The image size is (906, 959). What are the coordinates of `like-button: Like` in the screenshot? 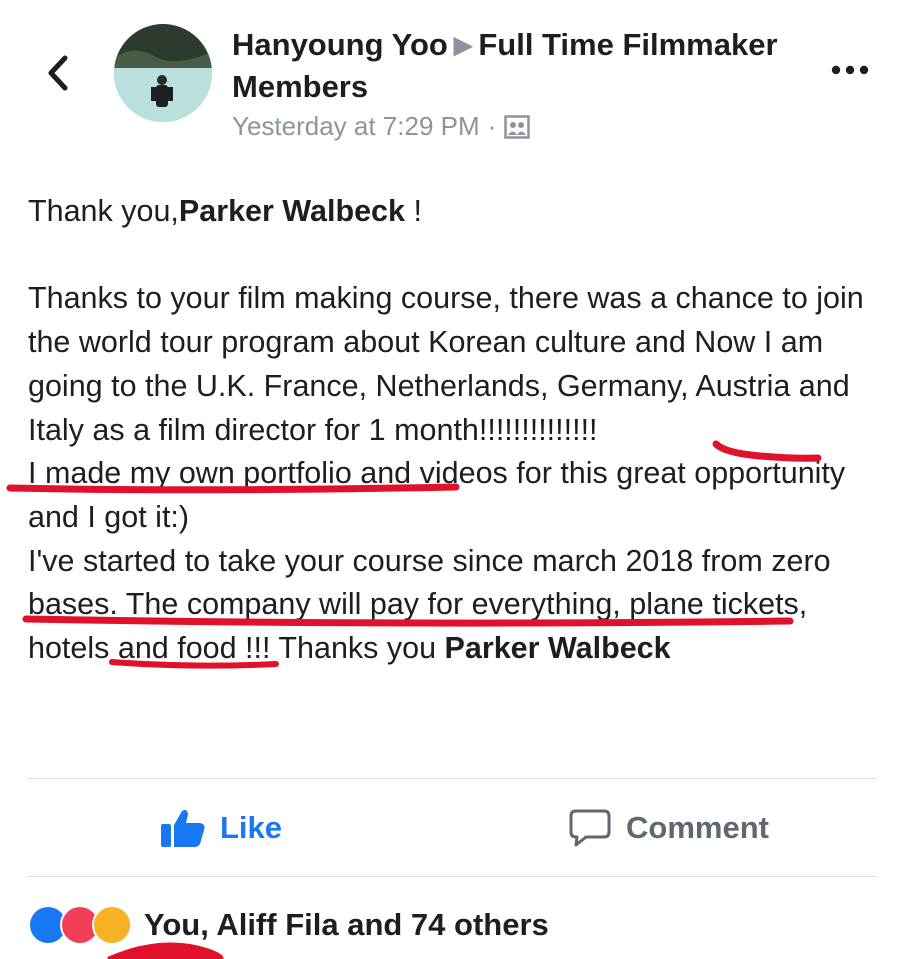 It's located at (221, 828).